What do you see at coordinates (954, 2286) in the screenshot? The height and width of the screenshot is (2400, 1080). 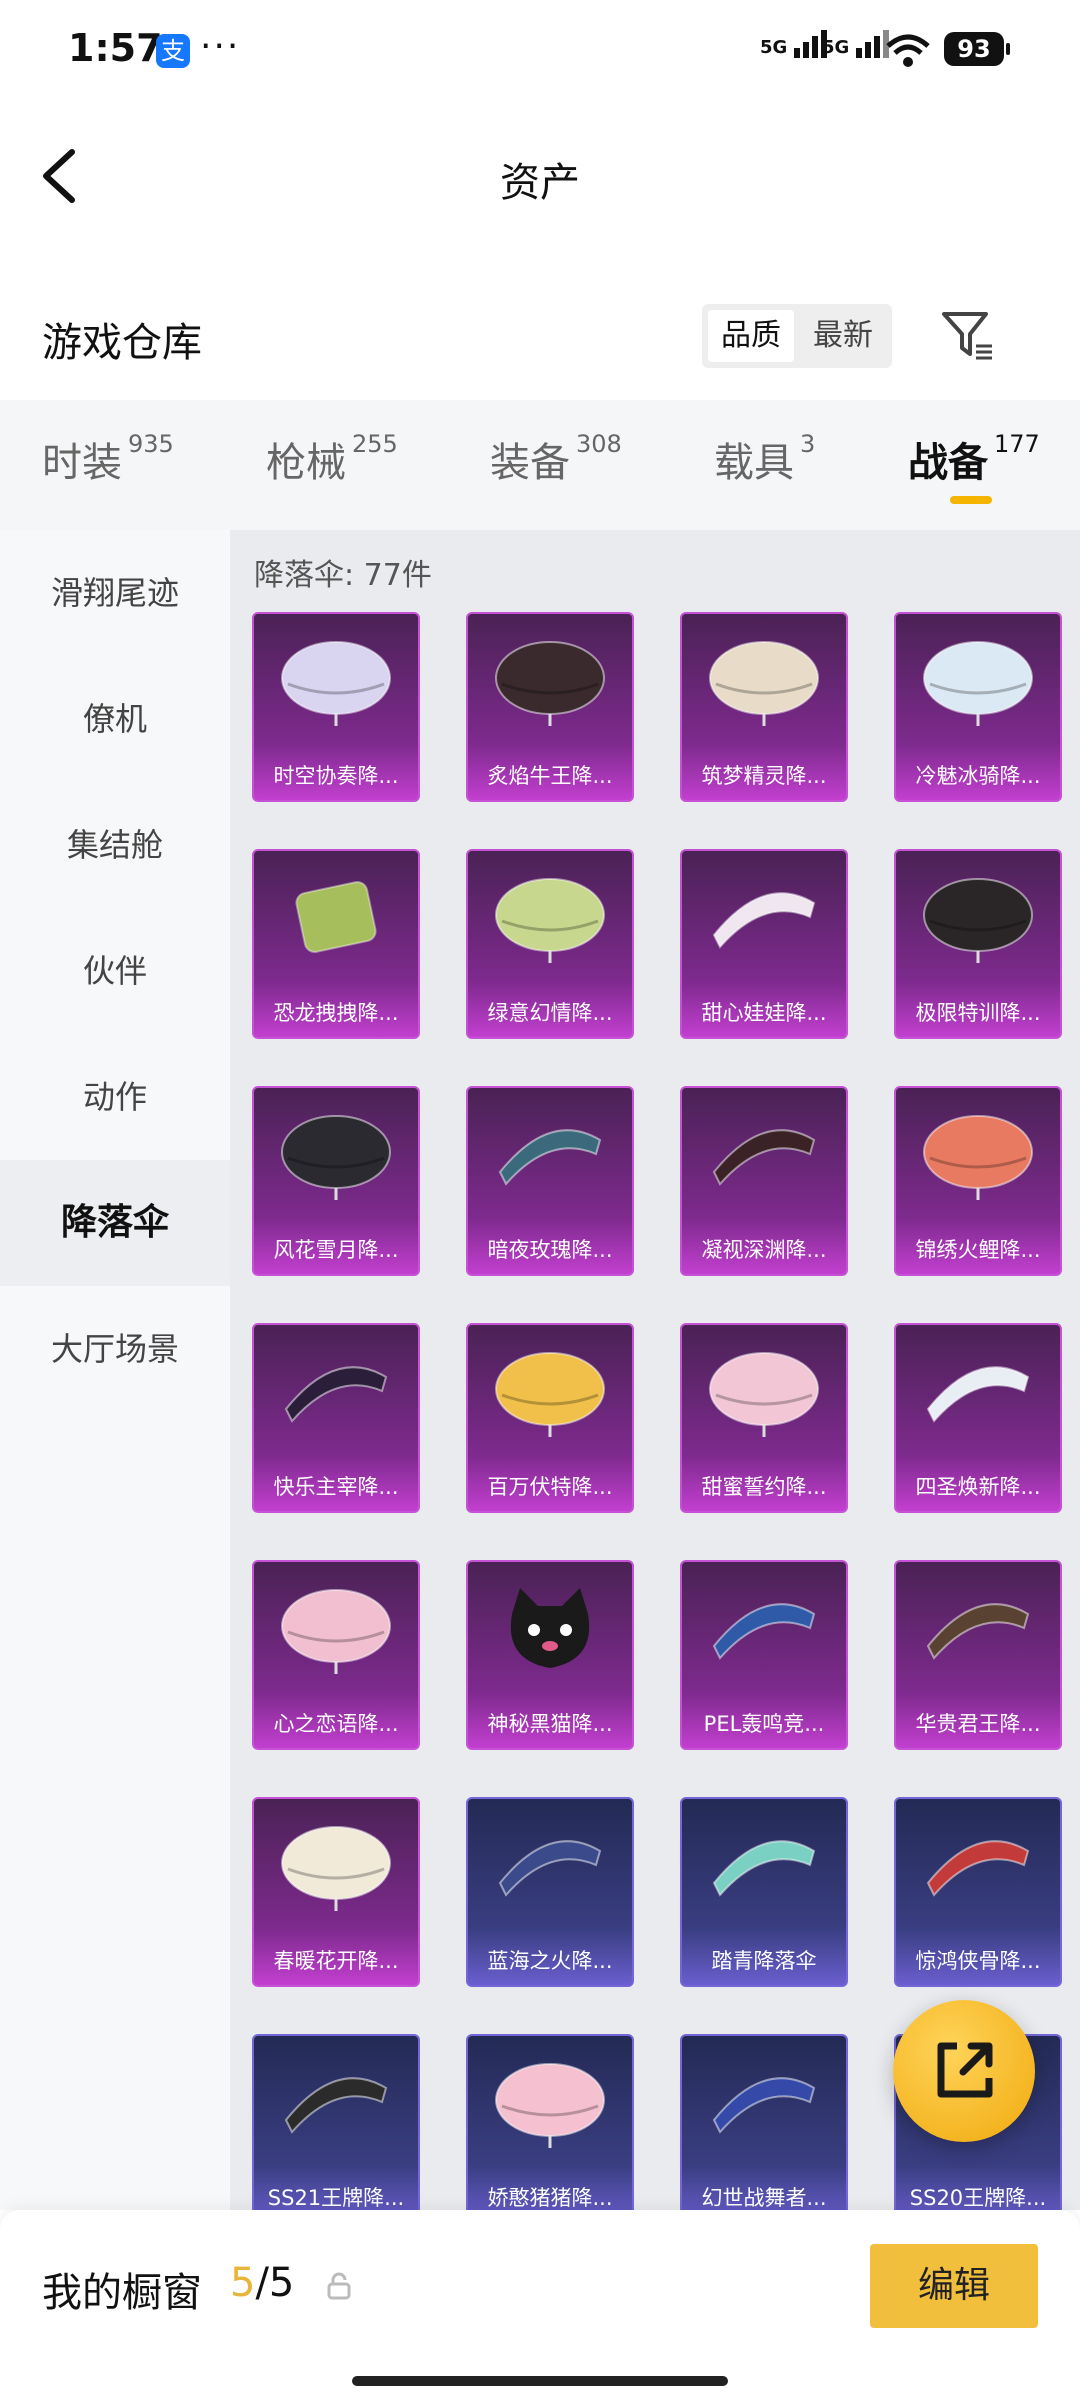 I see `edit-button: 编辑` at bounding box center [954, 2286].